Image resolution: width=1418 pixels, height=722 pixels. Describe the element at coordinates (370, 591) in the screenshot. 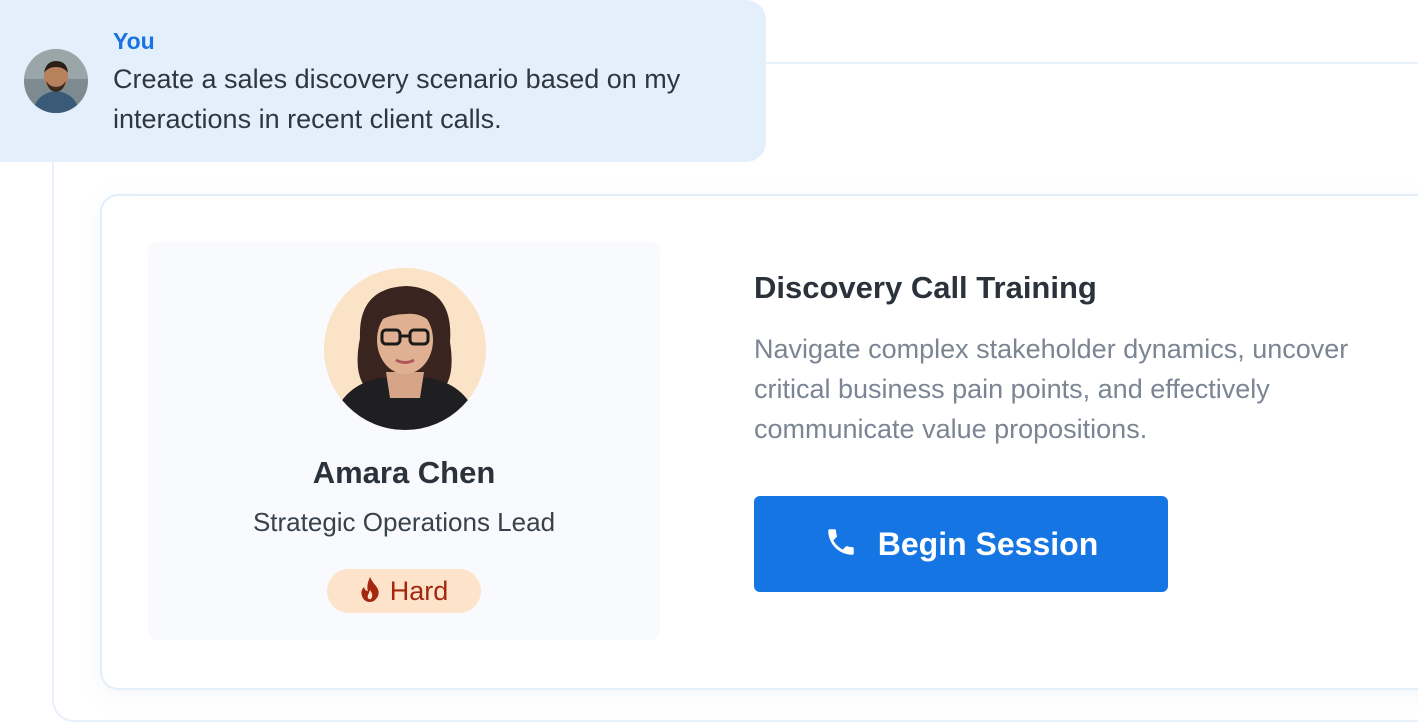

I see `flame-icon` at that location.